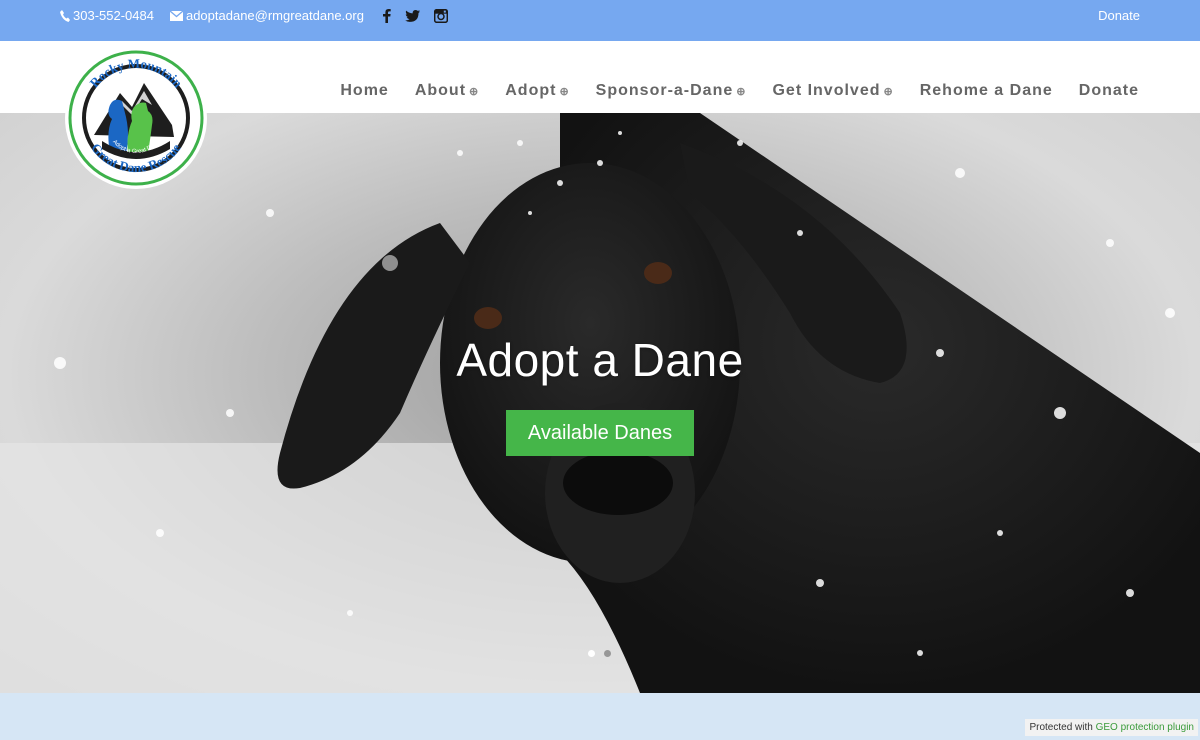 Image resolution: width=1200 pixels, height=740 pixels. What do you see at coordinates (386, 15) in the screenshot?
I see `facebook-icon` at bounding box center [386, 15].